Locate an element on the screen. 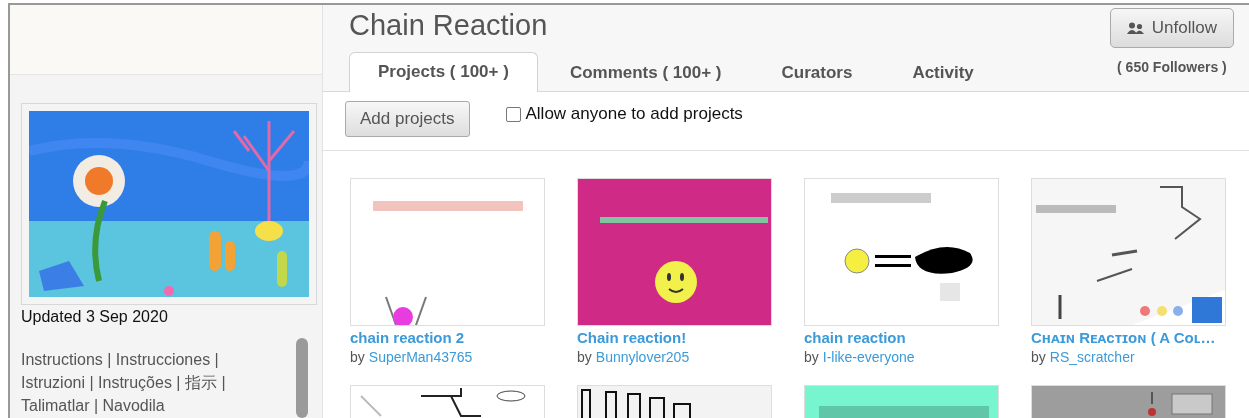 The width and height of the screenshot is (1249, 418). tab: Comments ( 100+ ) is located at coordinates (645, 72).